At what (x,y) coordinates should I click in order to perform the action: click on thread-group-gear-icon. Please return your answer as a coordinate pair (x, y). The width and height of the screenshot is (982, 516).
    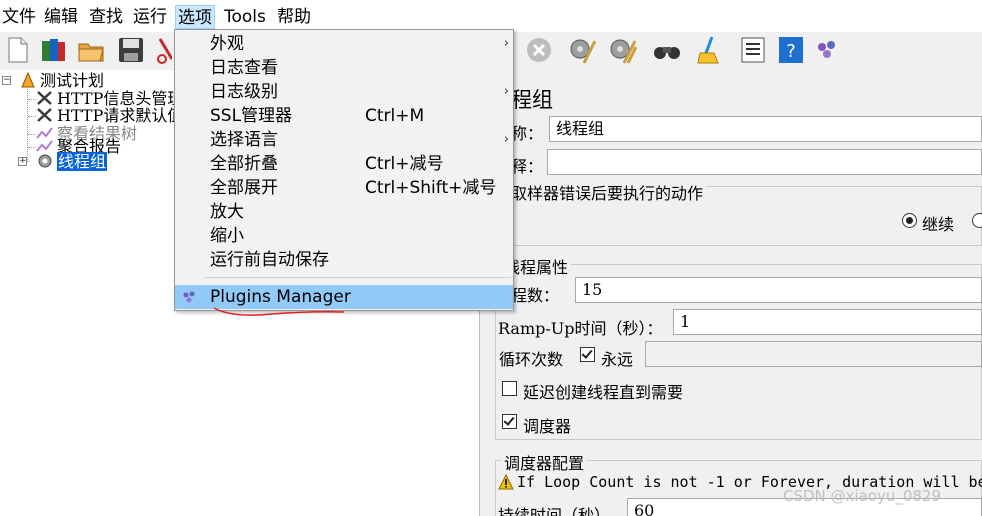
    Looking at the image, I should click on (45, 161).